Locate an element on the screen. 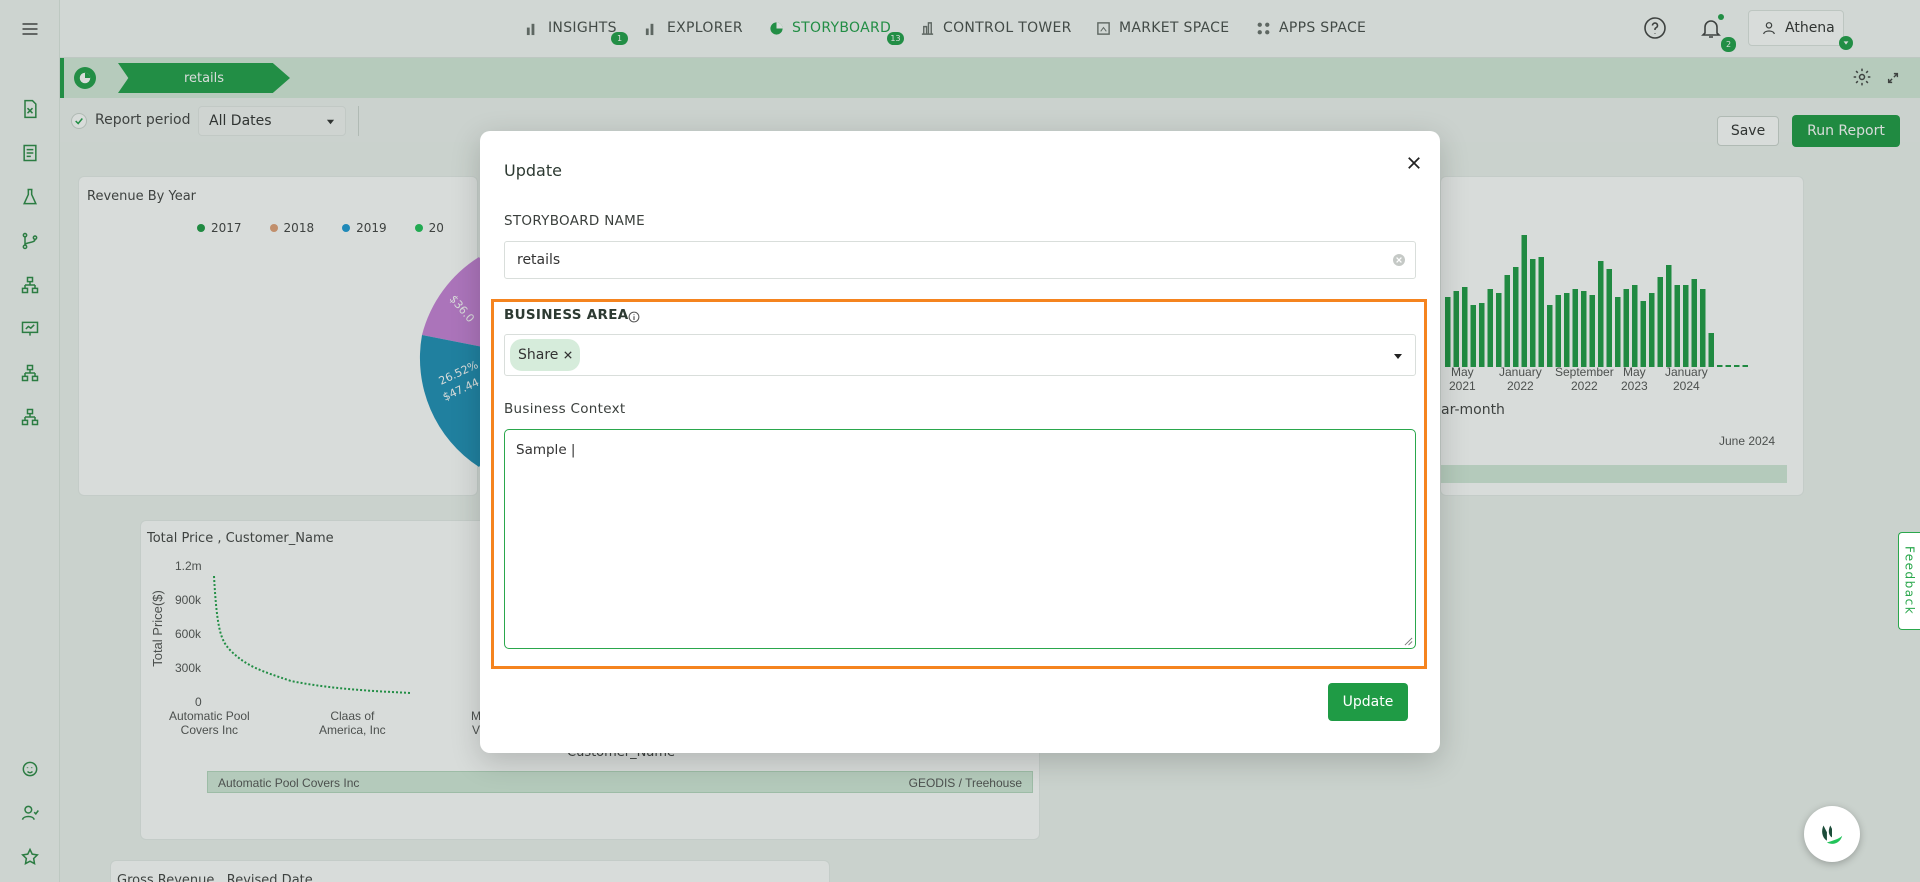 This screenshot has height=882, width=1920. business-area-chip: Share is located at coordinates (545, 355).